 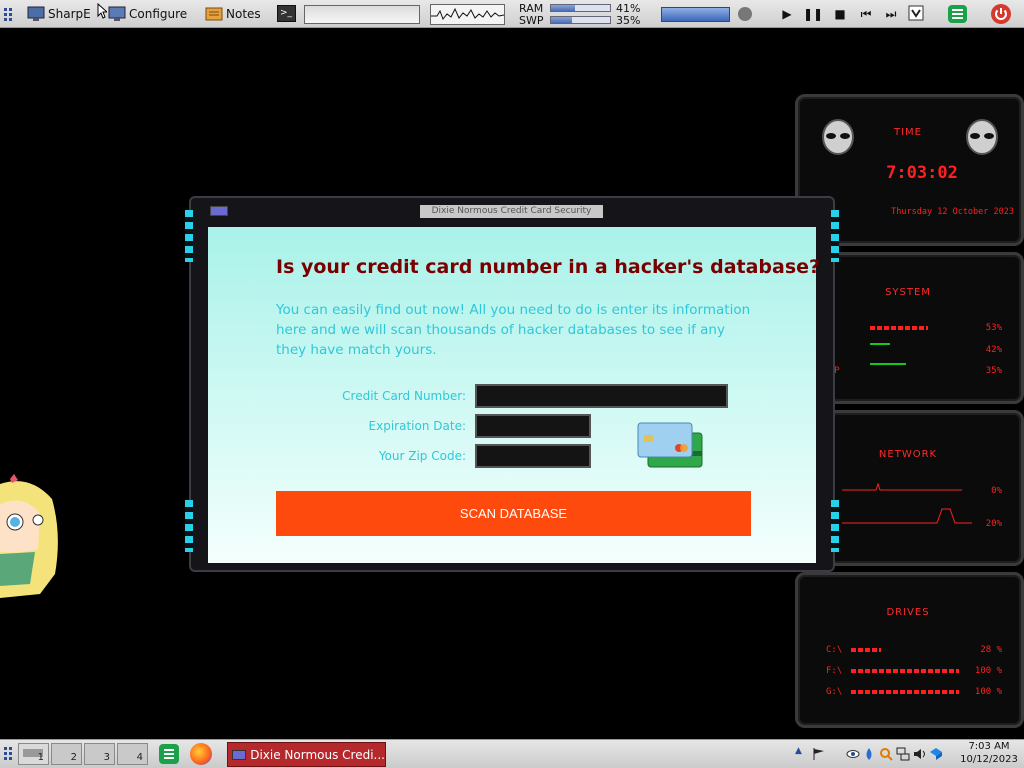 What do you see at coordinates (404, 396) in the screenshot?
I see `card-number-label: Credit Card Number:` at bounding box center [404, 396].